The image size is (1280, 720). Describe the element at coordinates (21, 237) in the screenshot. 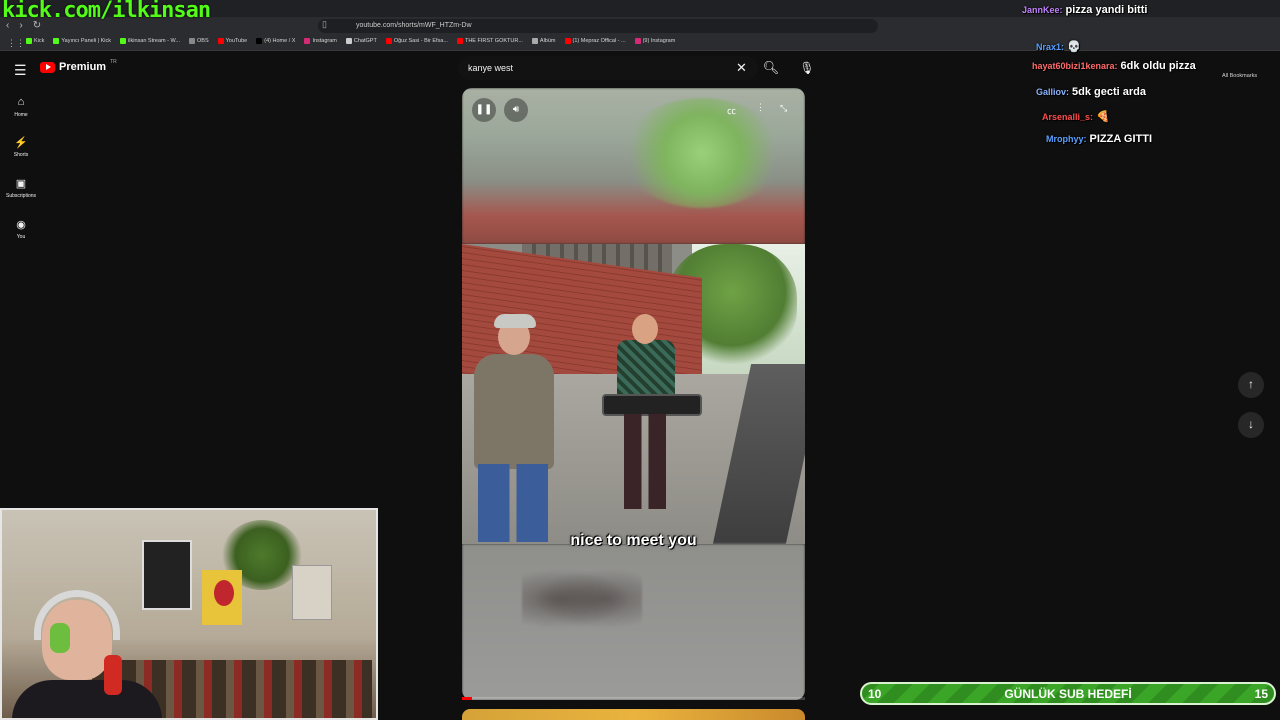

I see `sidebar-item-label: You` at that location.